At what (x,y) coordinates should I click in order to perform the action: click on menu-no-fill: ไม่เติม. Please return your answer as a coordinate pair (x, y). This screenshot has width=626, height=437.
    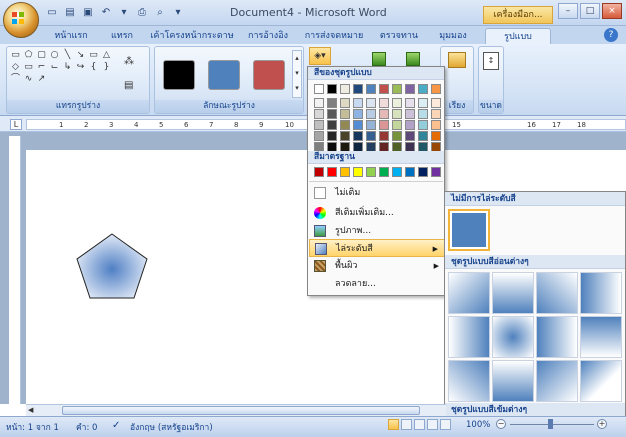
    Looking at the image, I should click on (377, 193).